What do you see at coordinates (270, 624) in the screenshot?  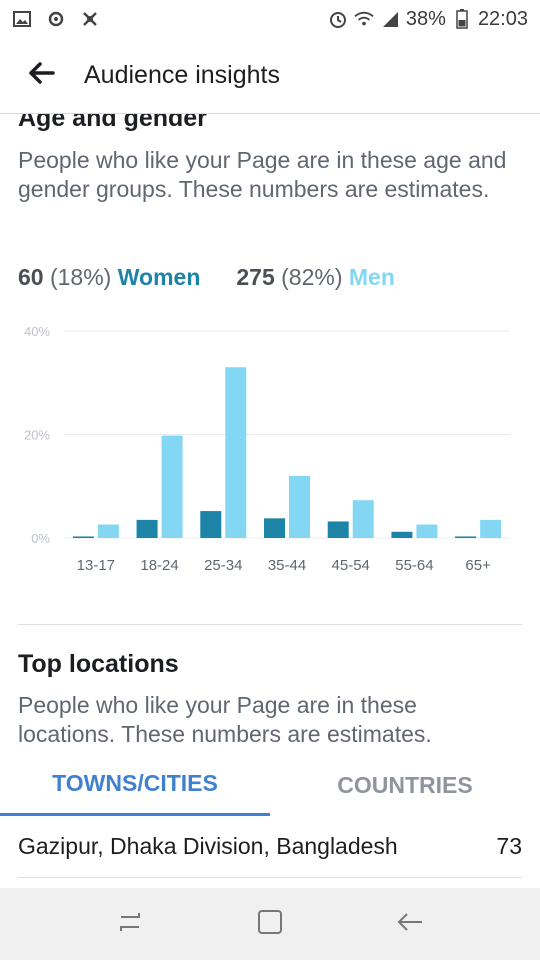 I see `section-divider` at bounding box center [270, 624].